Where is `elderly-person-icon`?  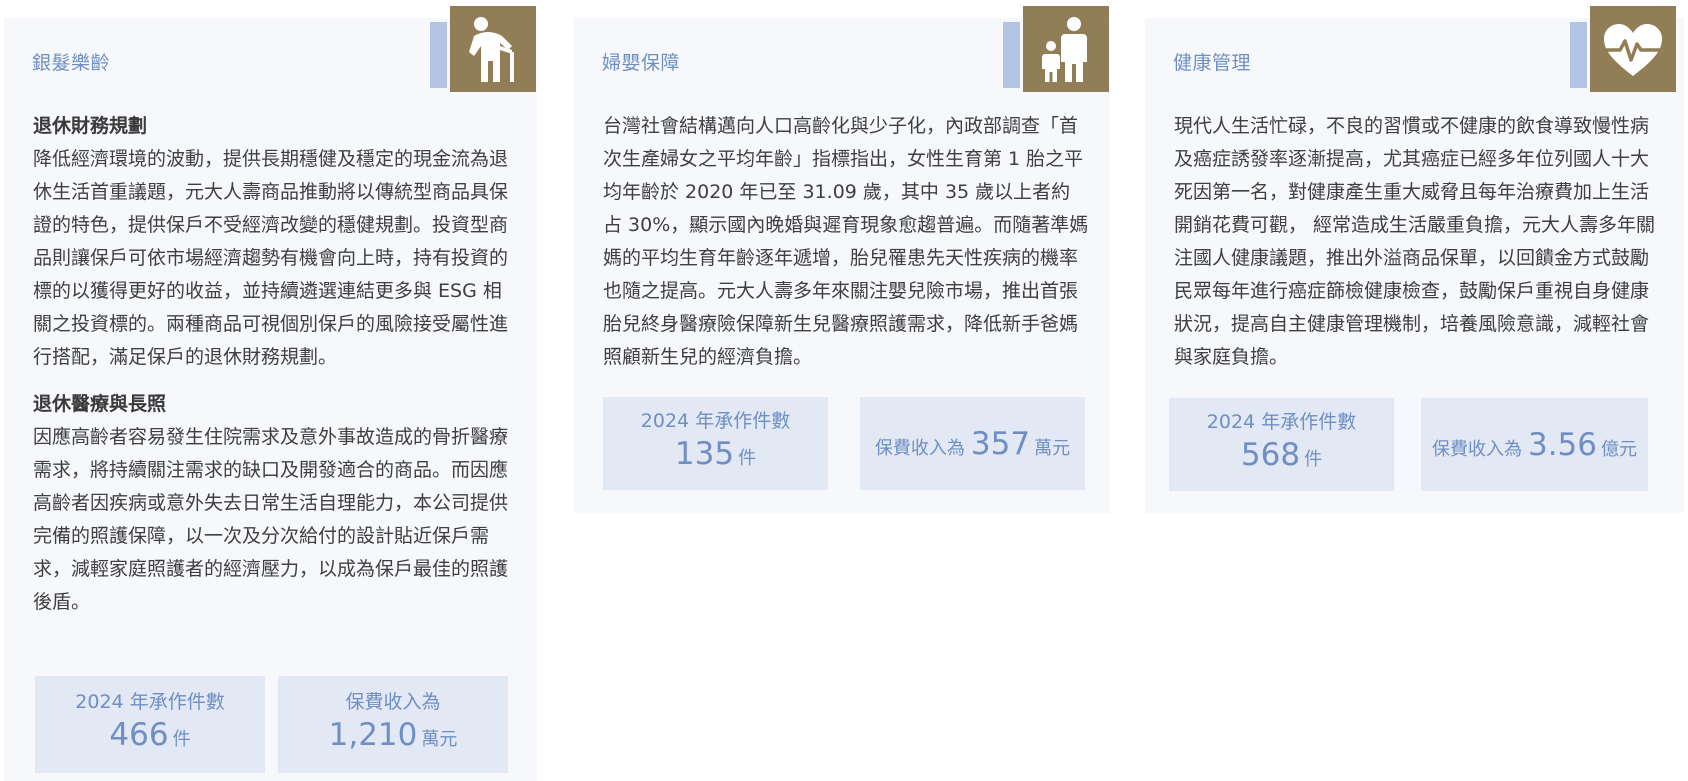
elderly-person-icon is located at coordinates (493, 49).